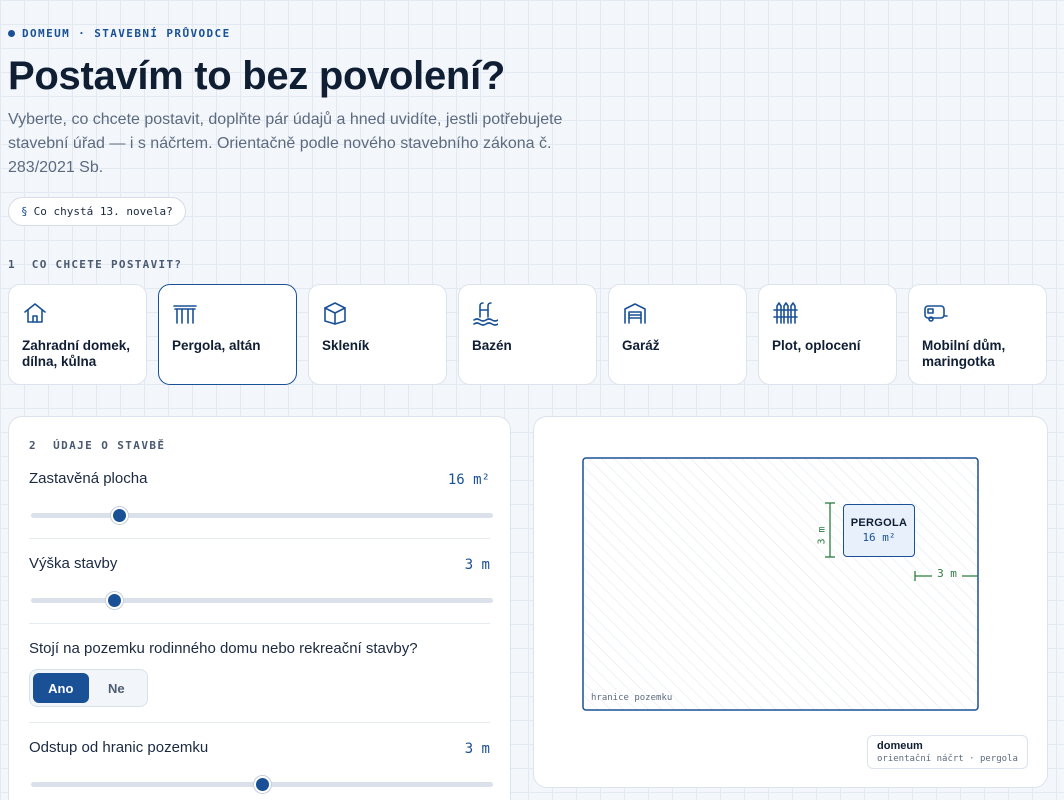  I want to click on offset-slider, so click(262, 784).